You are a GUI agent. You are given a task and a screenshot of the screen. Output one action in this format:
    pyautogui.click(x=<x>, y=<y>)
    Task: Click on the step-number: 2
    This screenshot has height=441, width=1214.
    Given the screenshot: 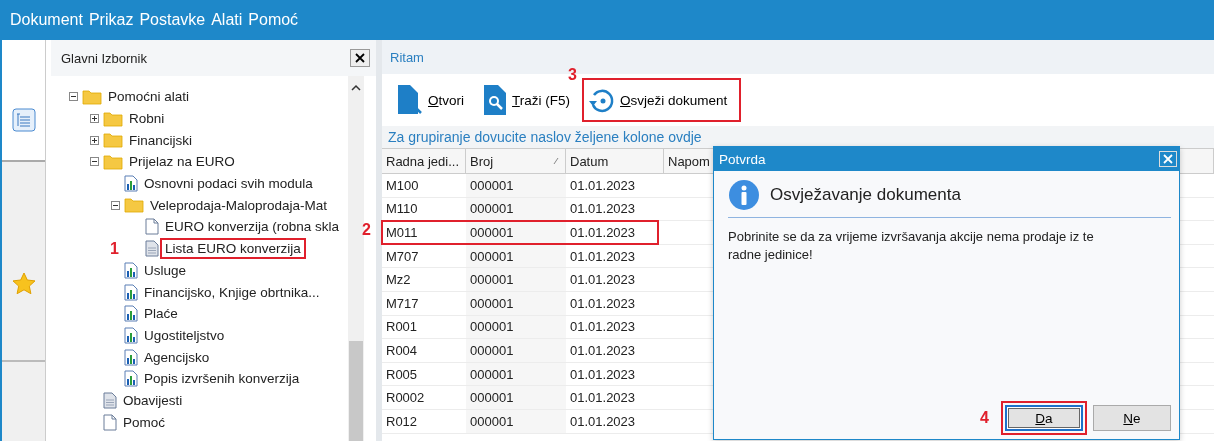 What is the action you would take?
    pyautogui.click(x=366, y=230)
    